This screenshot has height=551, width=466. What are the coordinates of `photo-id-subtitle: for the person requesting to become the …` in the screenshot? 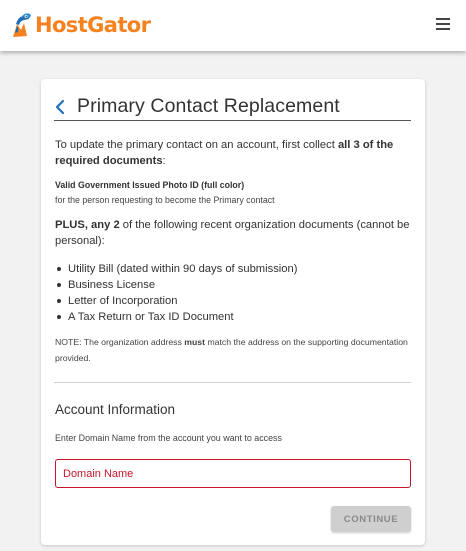 It's located at (165, 200).